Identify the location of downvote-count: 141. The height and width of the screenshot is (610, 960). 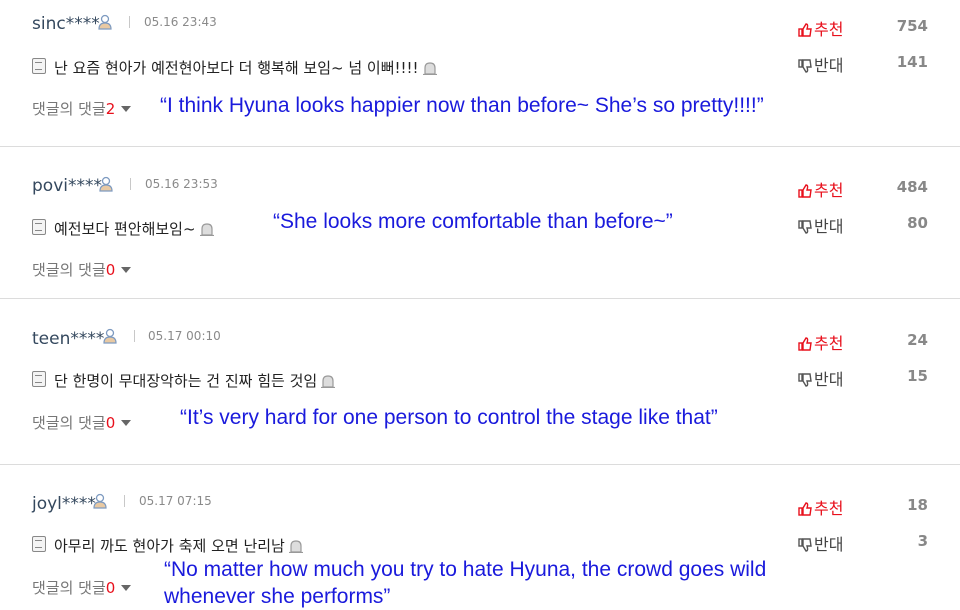
(912, 62).